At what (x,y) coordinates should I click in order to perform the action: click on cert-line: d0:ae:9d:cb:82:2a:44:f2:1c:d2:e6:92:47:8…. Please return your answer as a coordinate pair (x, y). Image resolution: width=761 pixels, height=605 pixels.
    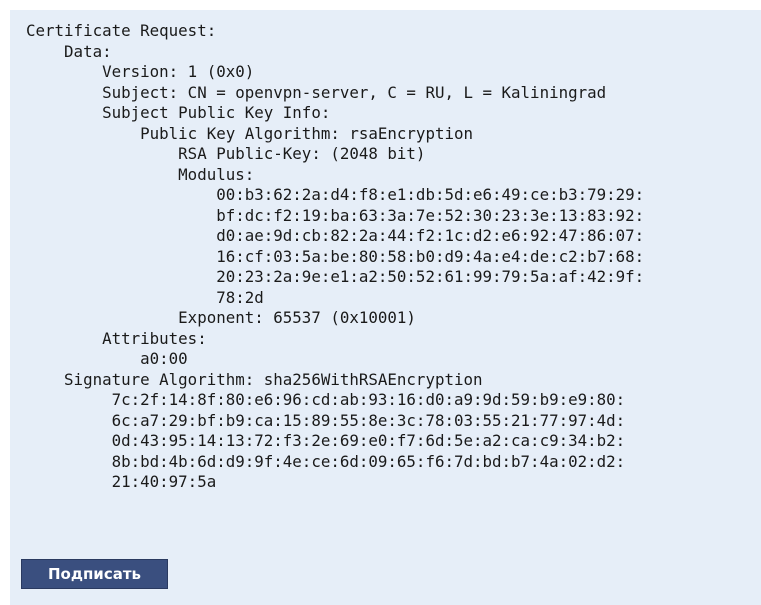
    Looking at the image, I should click on (335, 235).